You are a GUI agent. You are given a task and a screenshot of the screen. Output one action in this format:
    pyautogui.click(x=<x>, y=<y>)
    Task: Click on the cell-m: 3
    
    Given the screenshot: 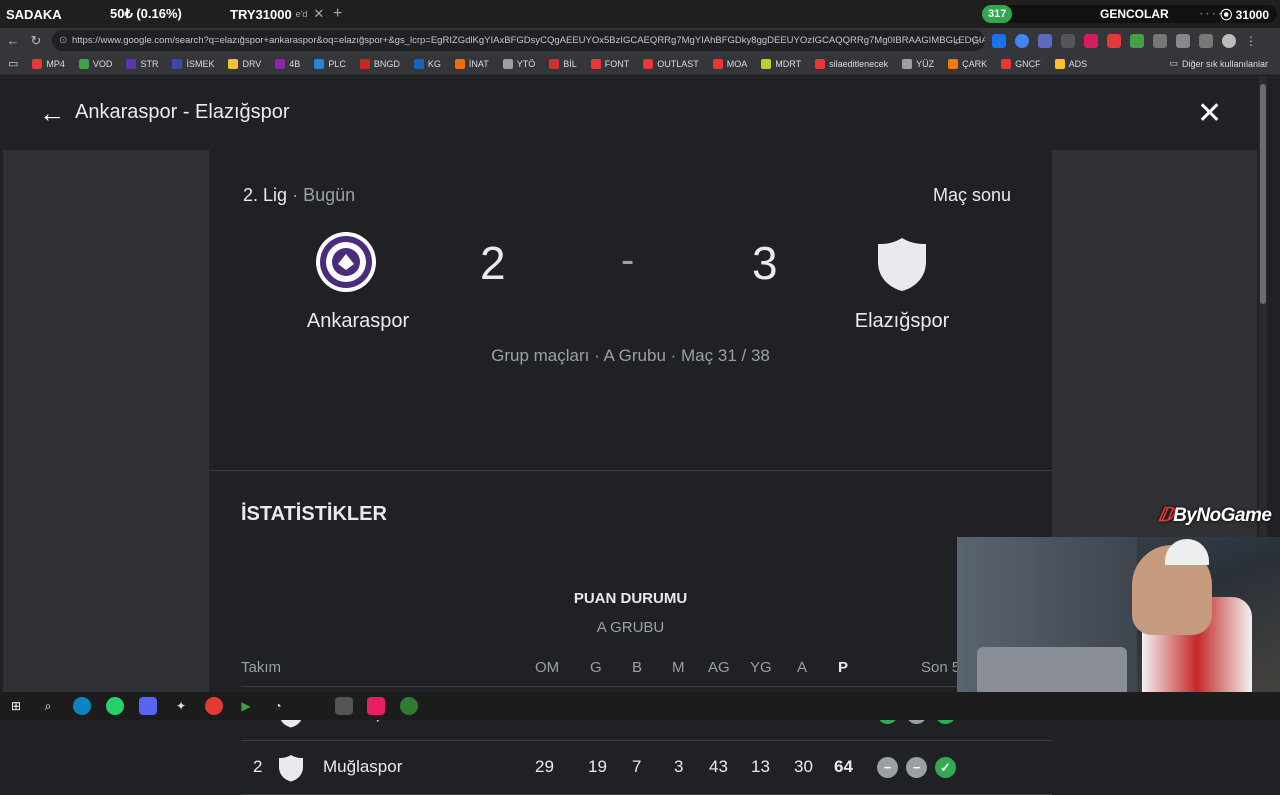 What is the action you would take?
    pyautogui.click(x=679, y=766)
    